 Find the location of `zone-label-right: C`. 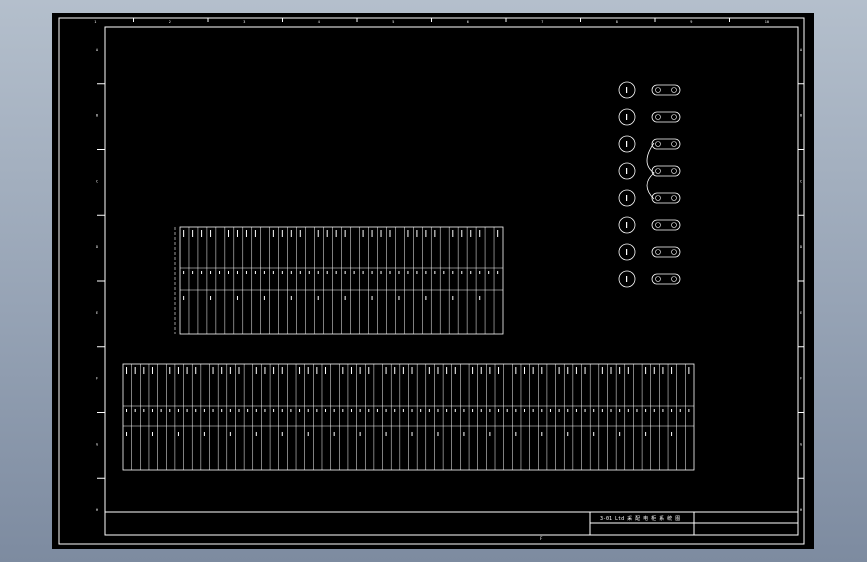

zone-label-right: C is located at coordinates (801, 181).